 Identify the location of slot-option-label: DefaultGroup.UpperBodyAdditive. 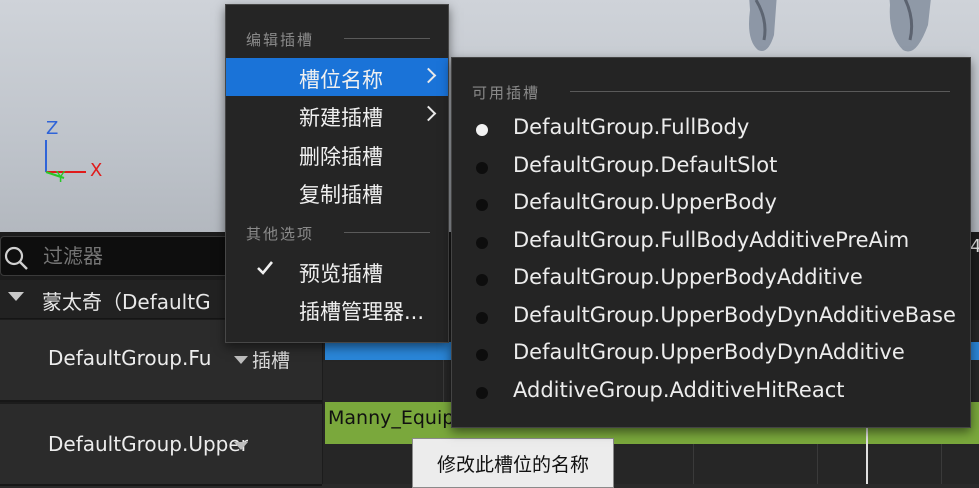
(688, 277).